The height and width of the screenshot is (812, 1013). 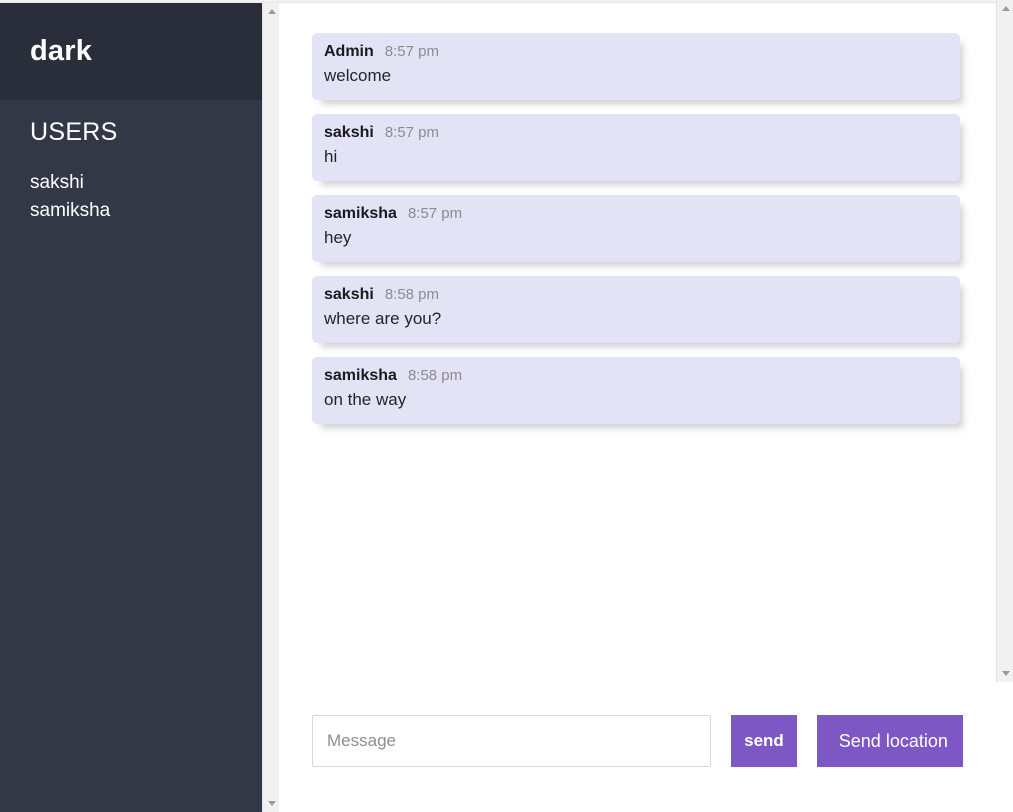 What do you see at coordinates (636, 147) in the screenshot?
I see `message-item: sakshi 8:57 pm hi` at bounding box center [636, 147].